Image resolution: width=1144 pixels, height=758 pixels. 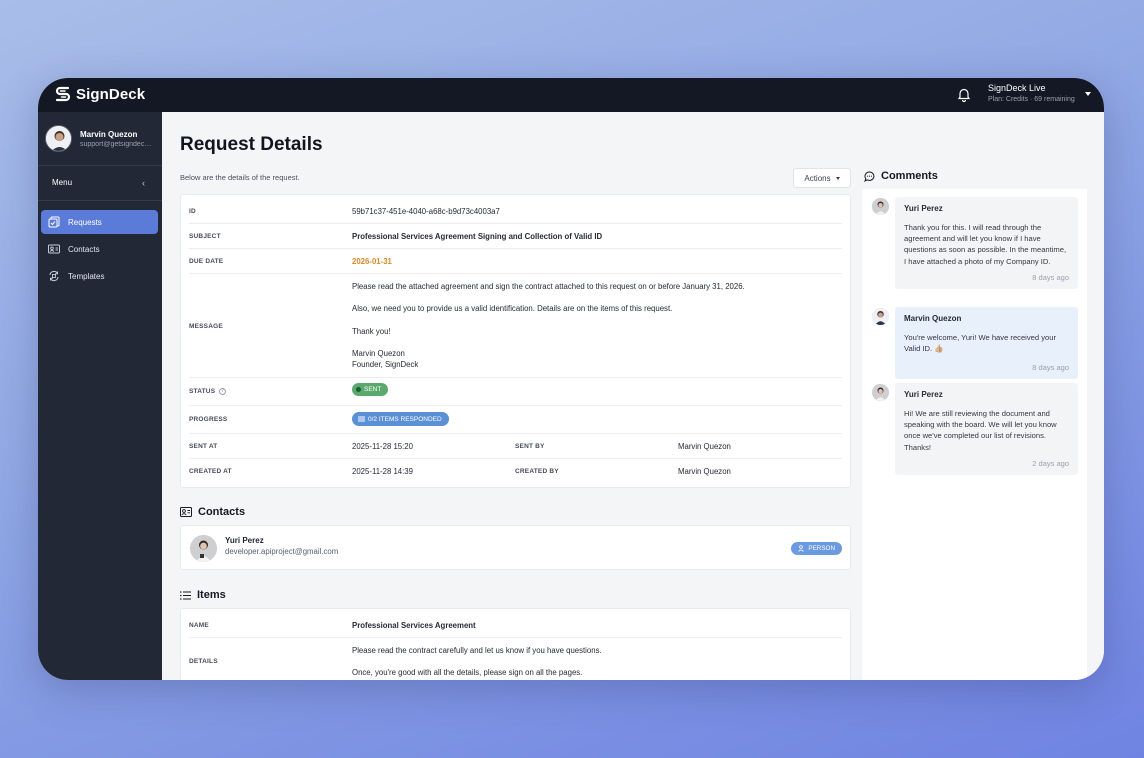 I want to click on status-dot-icon, so click(x=358, y=389).